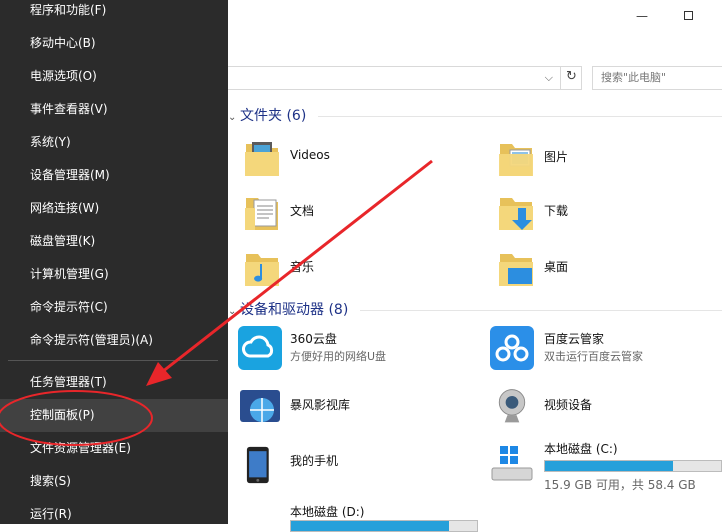  Describe the element at coordinates (609, 466) in the screenshot. I see `drive-c-usage-fill` at that location.